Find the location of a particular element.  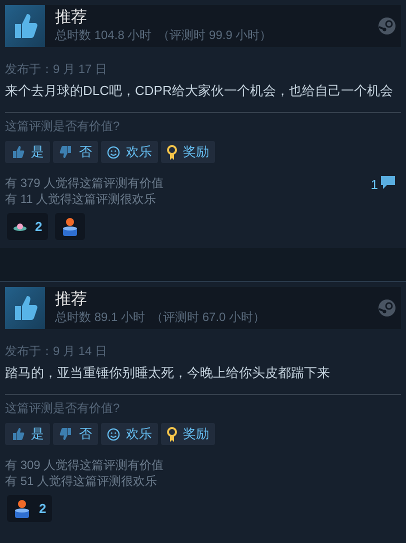

speech-bubble-icon is located at coordinates (388, 182).